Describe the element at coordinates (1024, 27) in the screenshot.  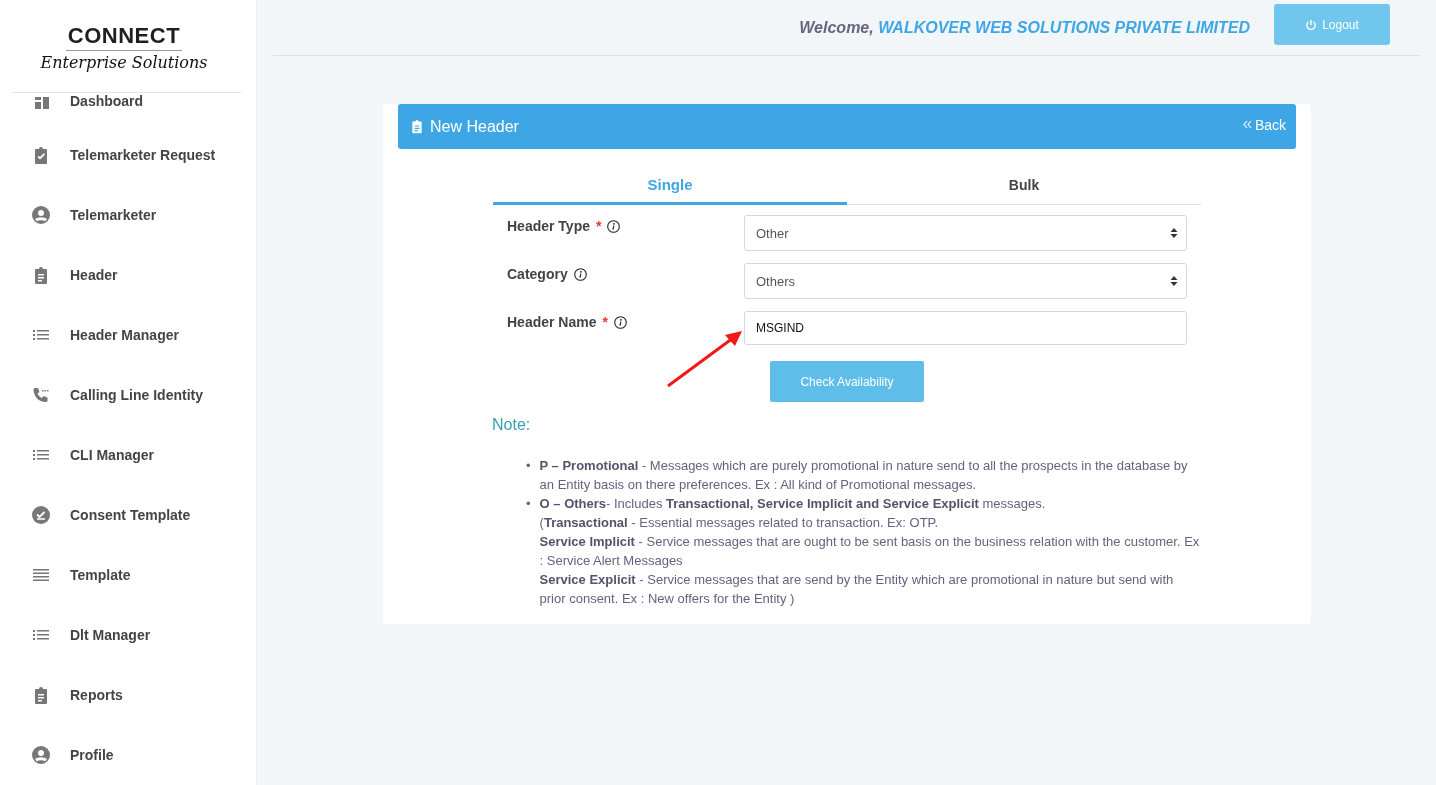
I see `welcome-text: Welcome, WALKOVER WEB SOLUTIONS PRIVATE LIMITED` at that location.